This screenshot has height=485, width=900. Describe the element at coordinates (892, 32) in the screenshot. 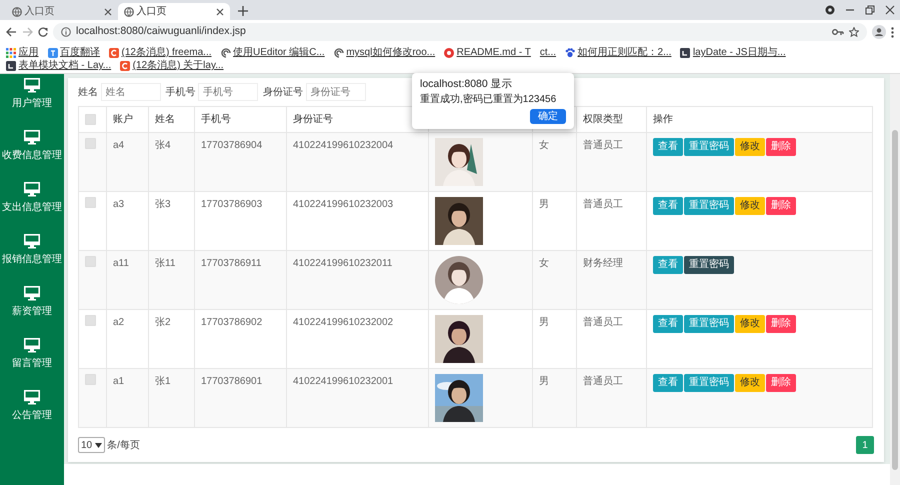

I see `menu-icon` at that location.